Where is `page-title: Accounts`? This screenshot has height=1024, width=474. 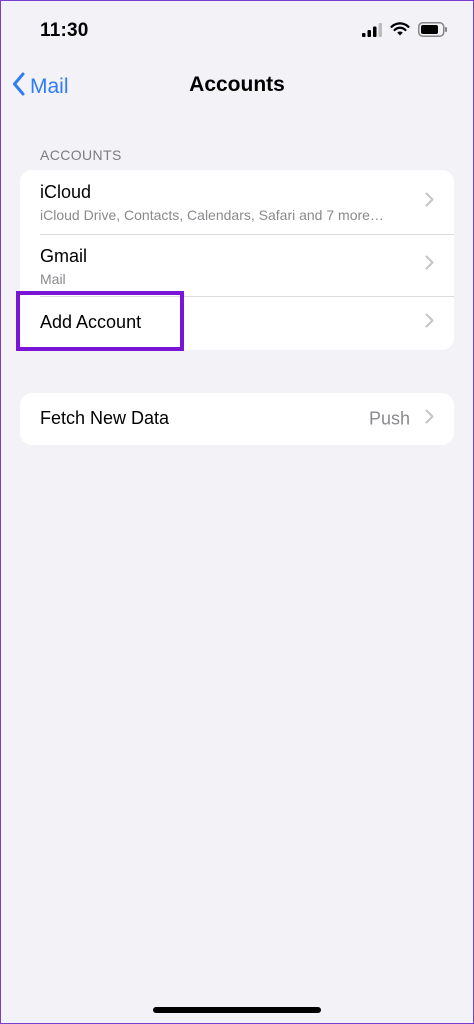
page-title: Accounts is located at coordinates (237, 84).